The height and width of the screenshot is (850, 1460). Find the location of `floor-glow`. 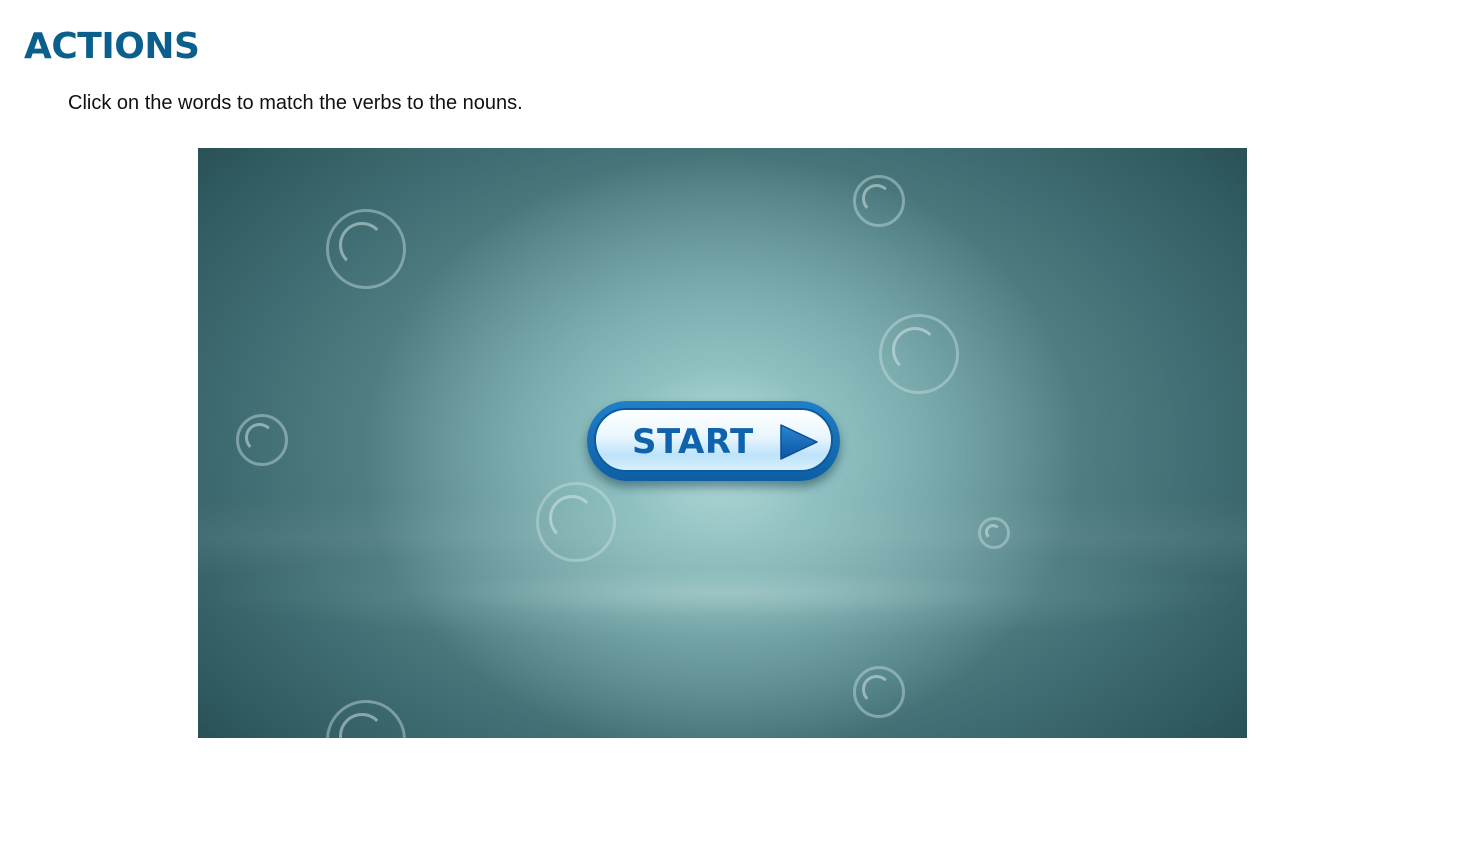

floor-glow is located at coordinates (722, 593).